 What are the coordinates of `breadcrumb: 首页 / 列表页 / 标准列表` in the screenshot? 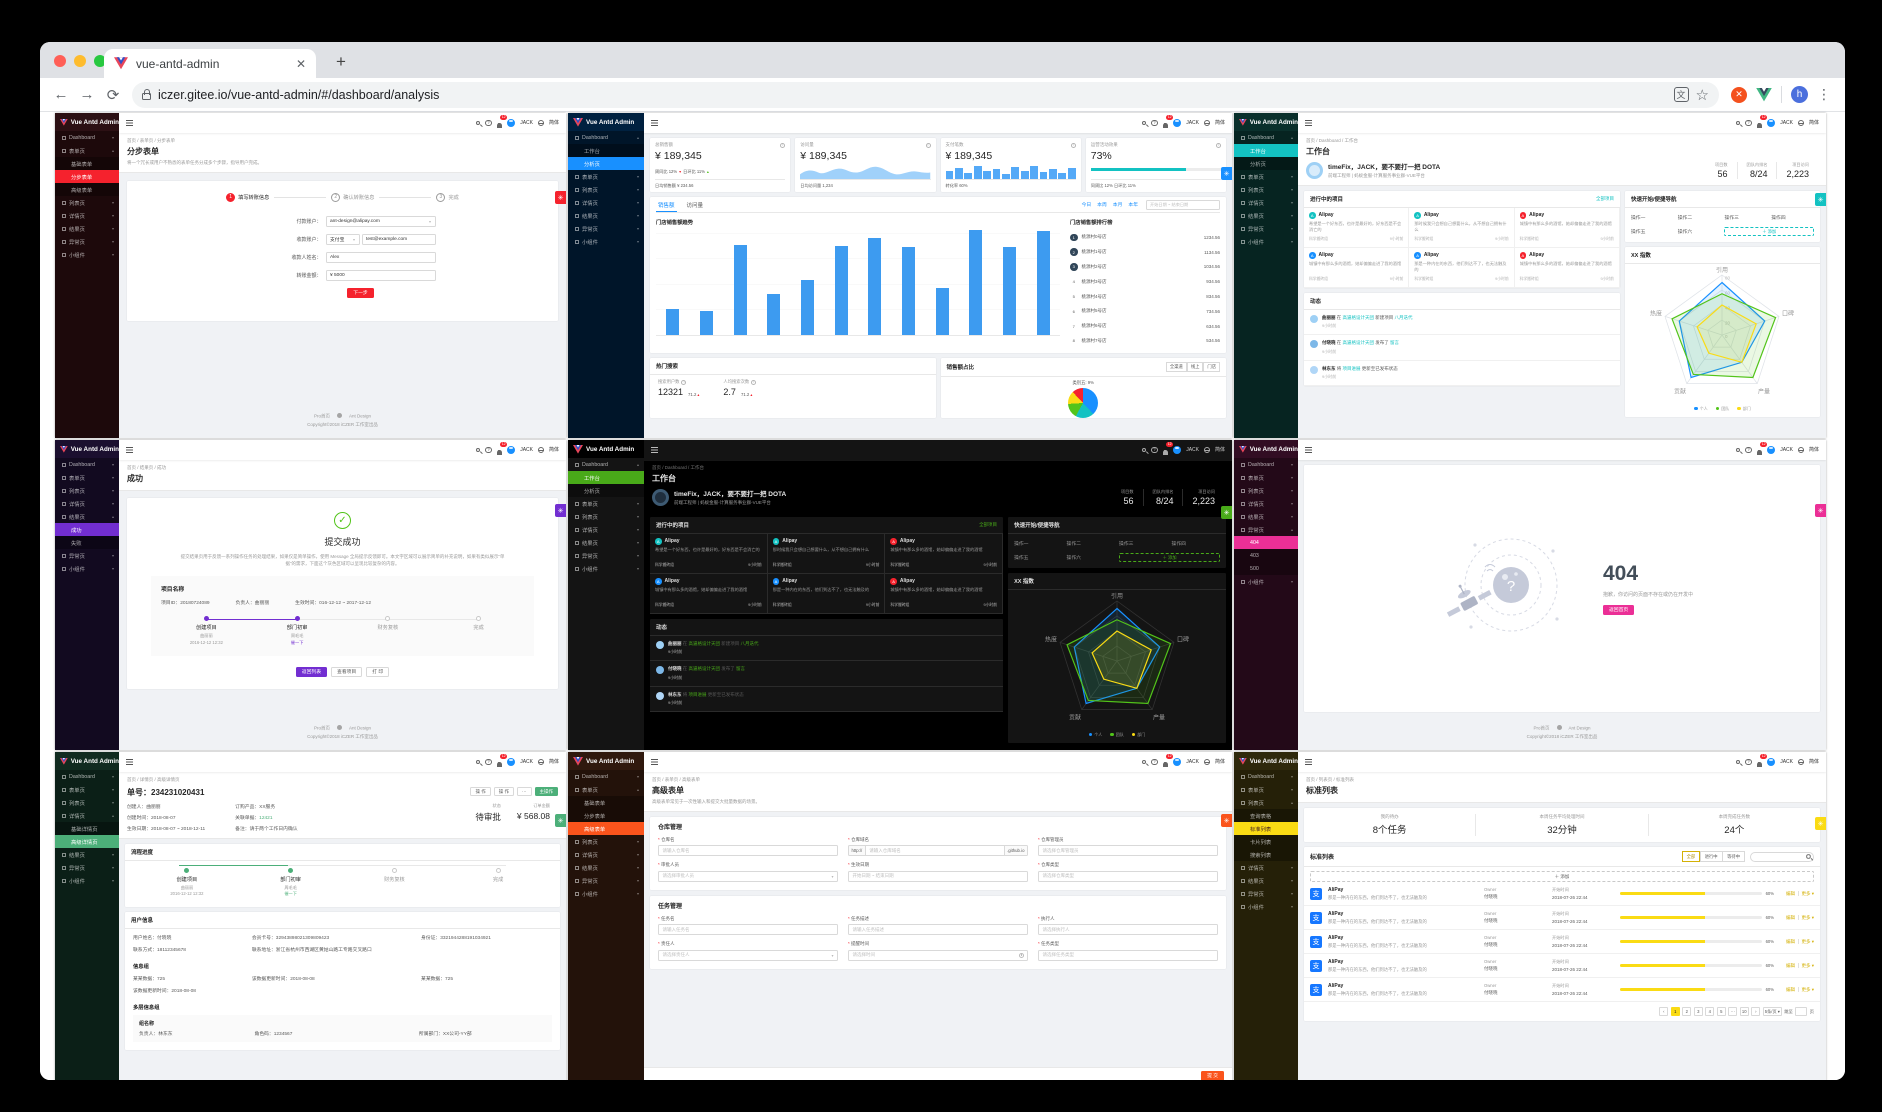 It's located at (1562, 780).